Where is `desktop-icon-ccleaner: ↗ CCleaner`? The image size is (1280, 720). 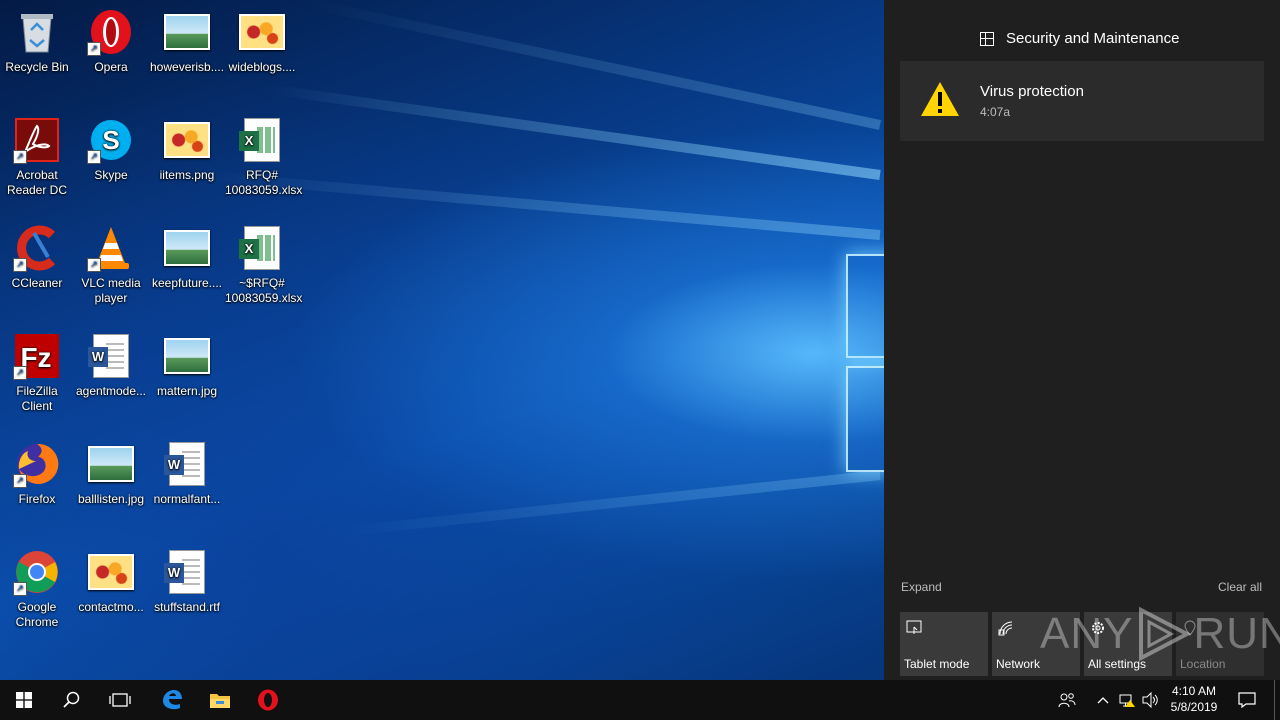 desktop-icon-ccleaner: ↗ CCleaner is located at coordinates (37, 257).